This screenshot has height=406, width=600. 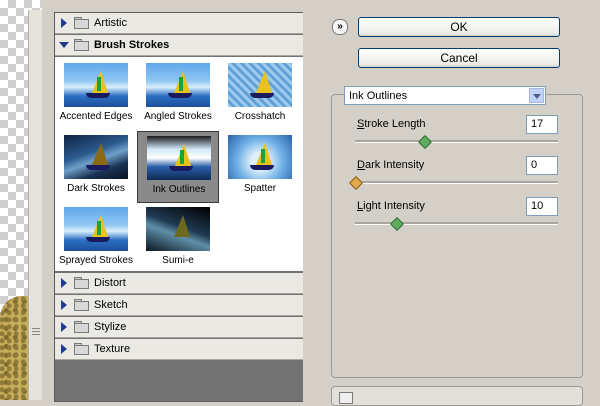 I want to click on filter-thumb-ink-outlines: Ink Outlines, so click(x=178, y=167).